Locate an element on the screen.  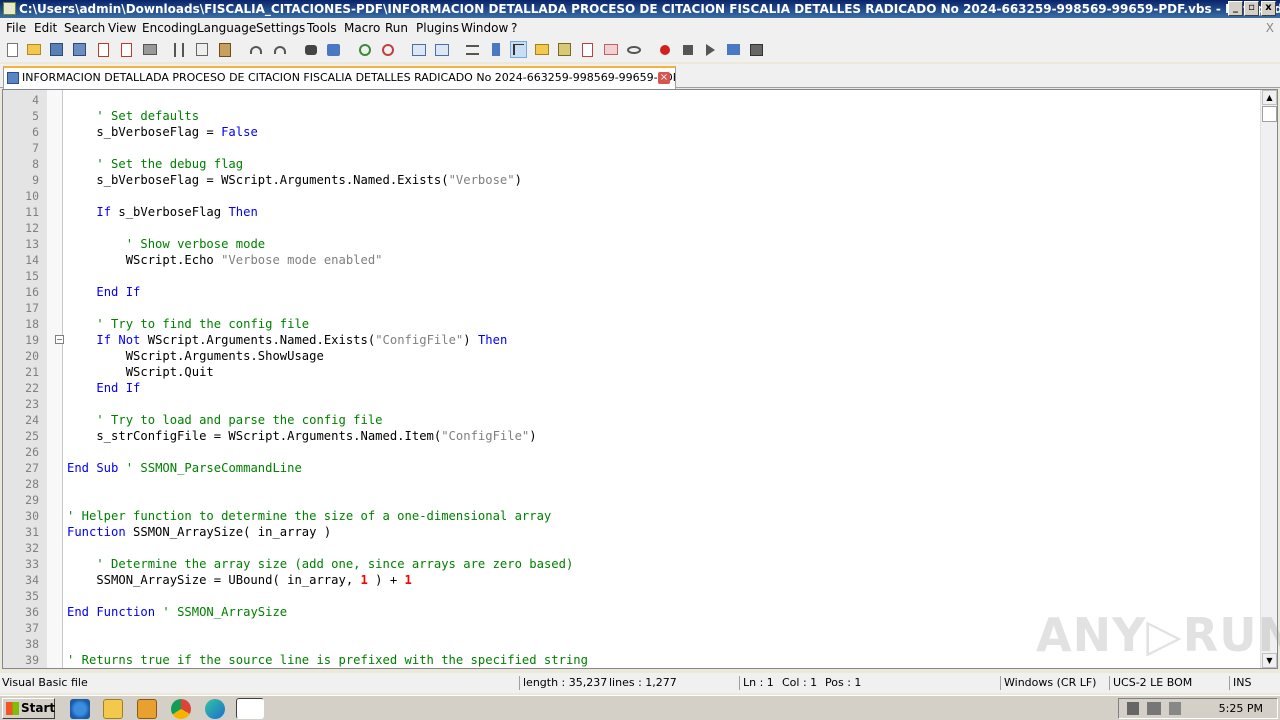
code-line: 17 is located at coordinates (632, 308).